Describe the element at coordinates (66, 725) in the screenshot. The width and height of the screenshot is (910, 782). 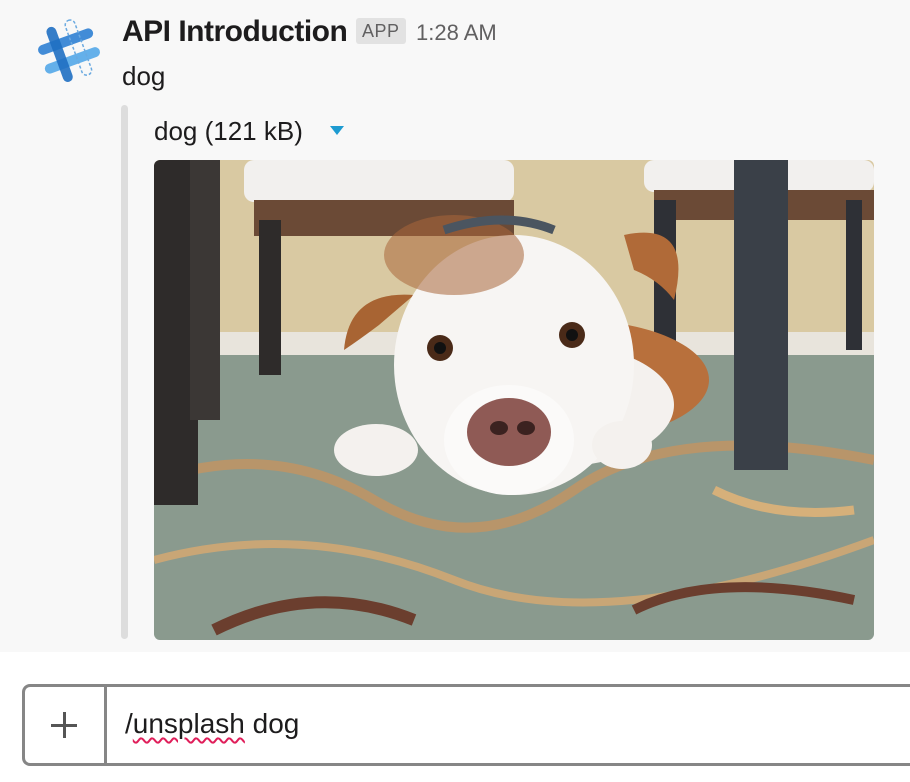
I see `plus-icon` at that location.